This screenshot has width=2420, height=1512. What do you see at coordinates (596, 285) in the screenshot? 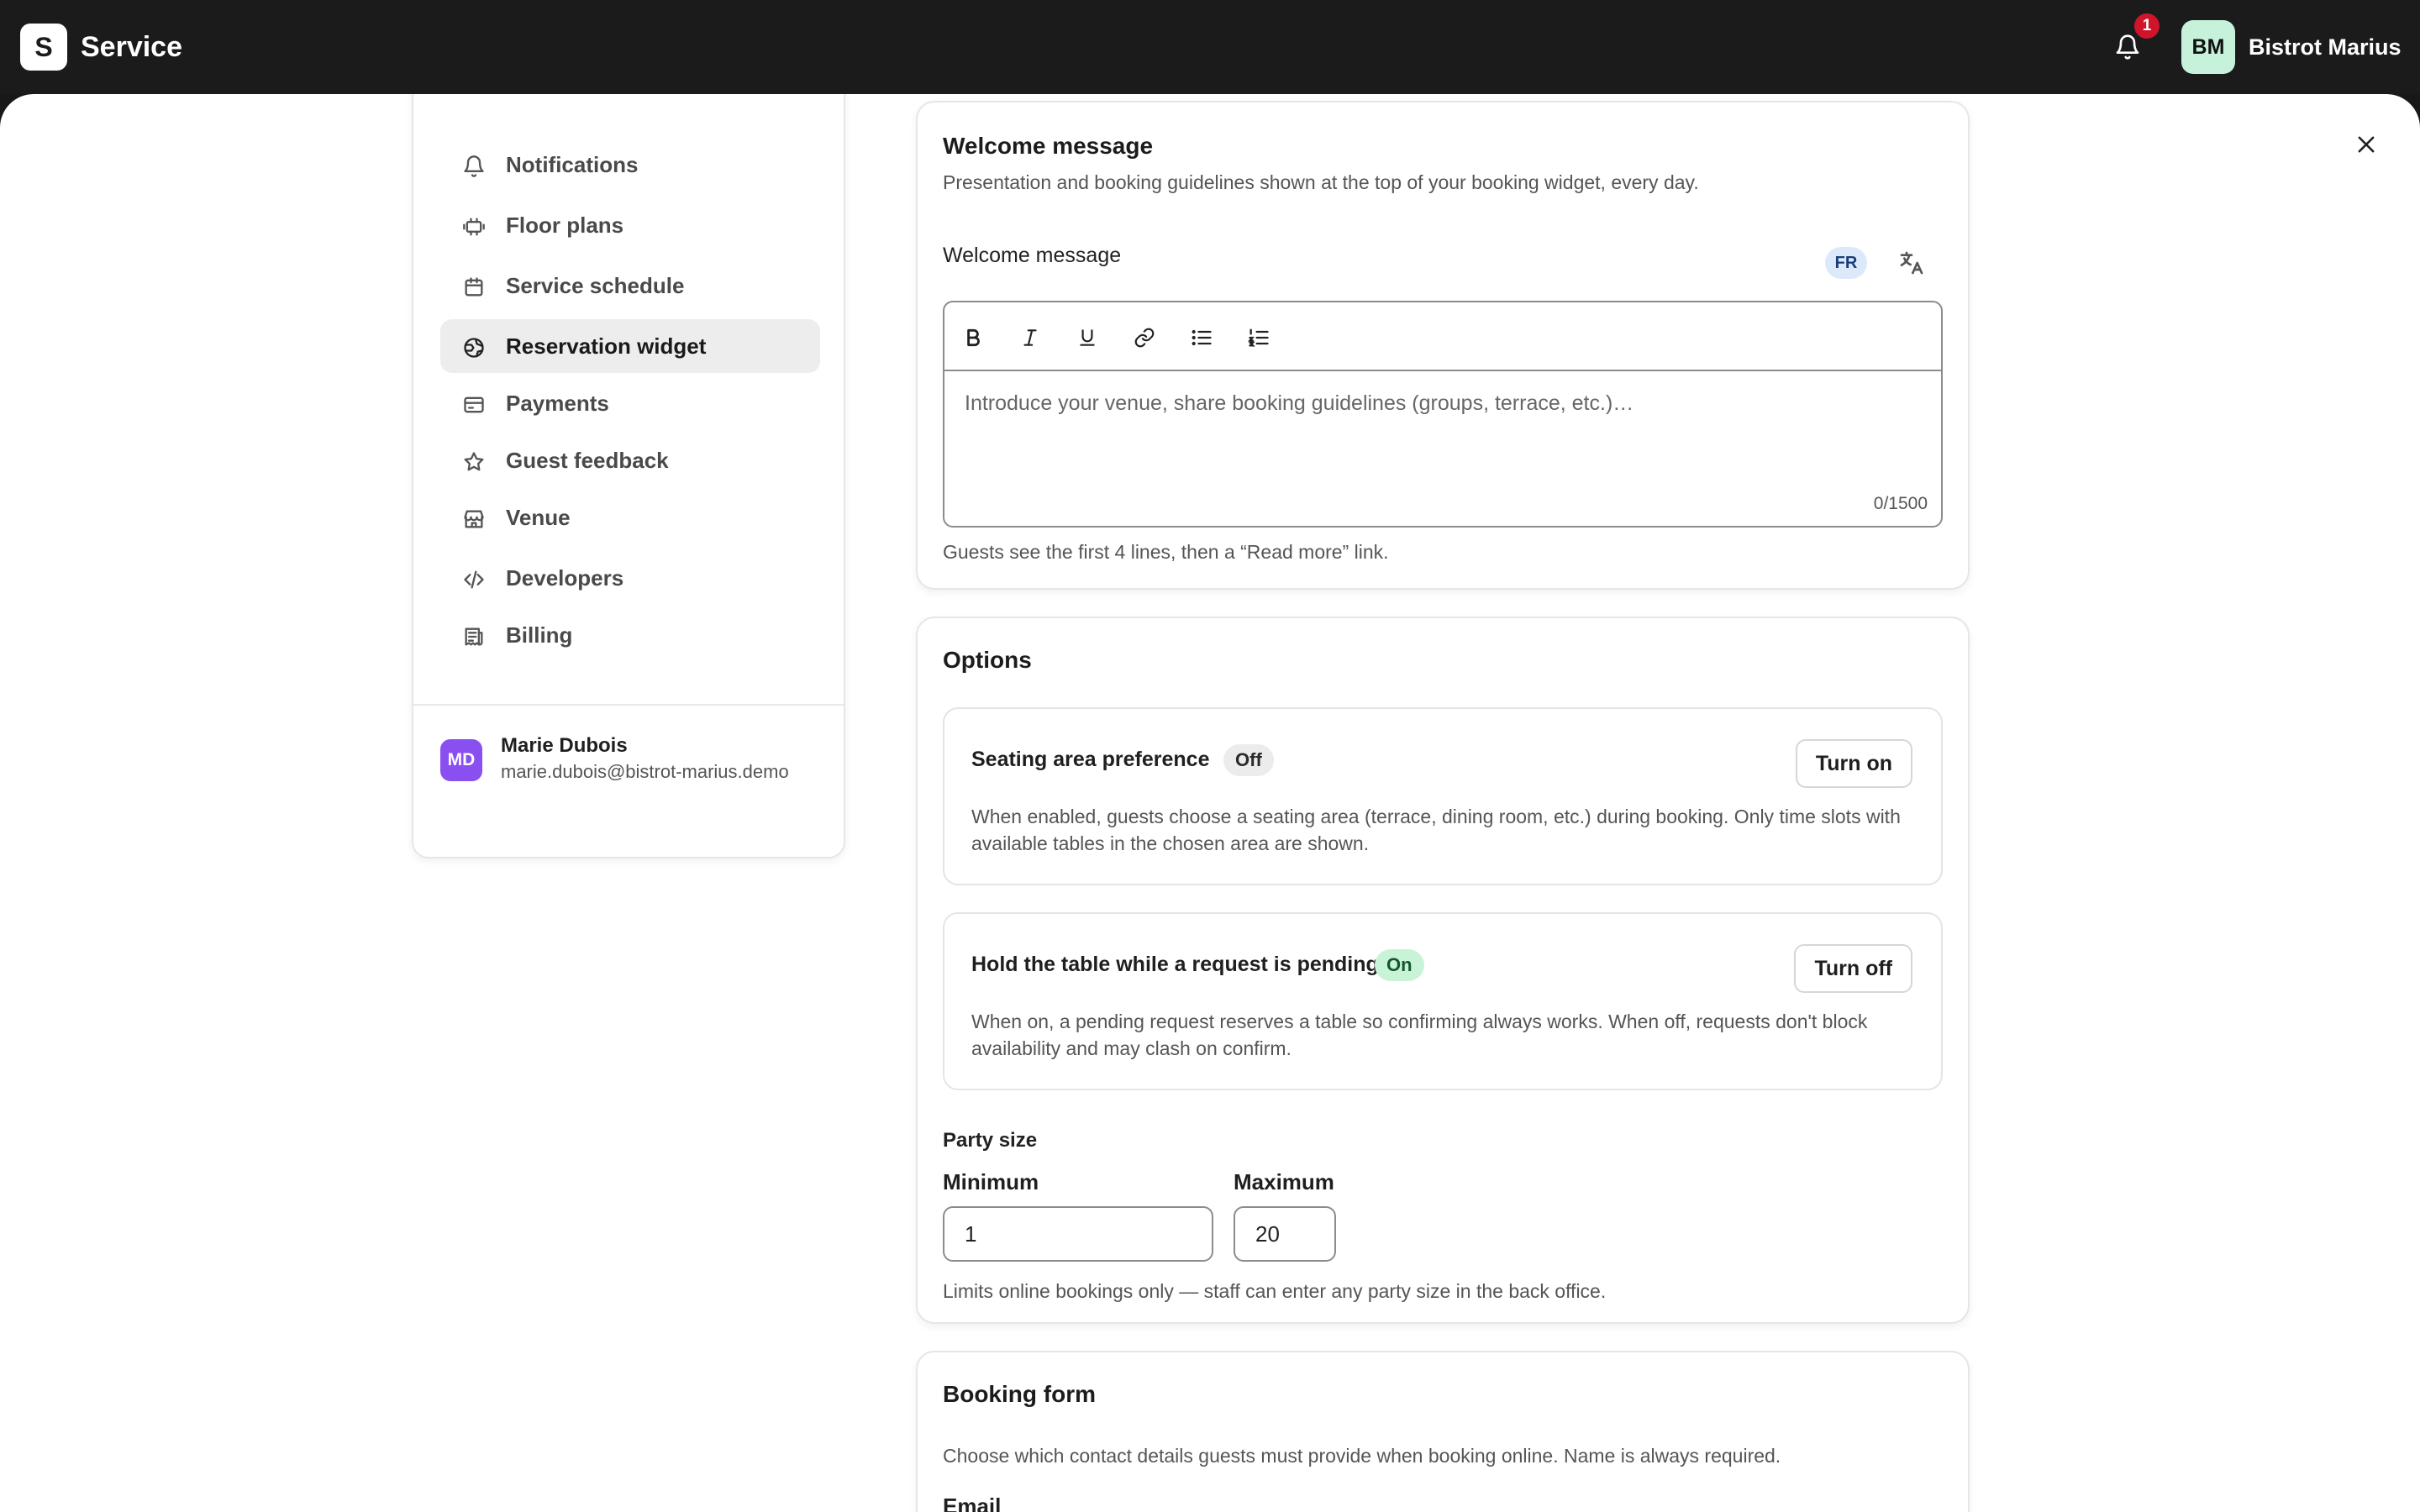
I see `sidebar-item-label: Service schedule` at bounding box center [596, 285].